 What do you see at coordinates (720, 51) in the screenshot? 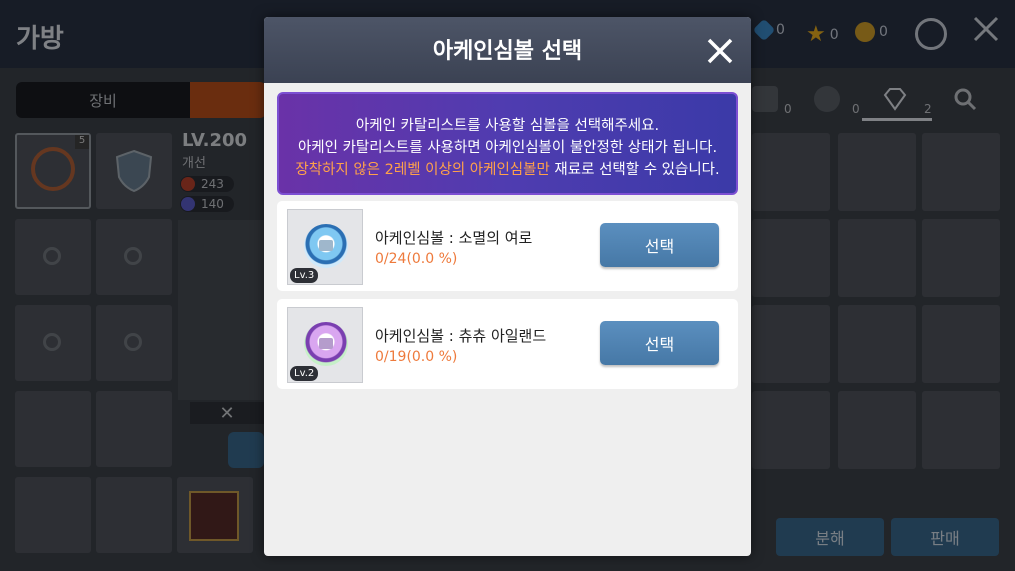
I see `close-icon` at bounding box center [720, 51].